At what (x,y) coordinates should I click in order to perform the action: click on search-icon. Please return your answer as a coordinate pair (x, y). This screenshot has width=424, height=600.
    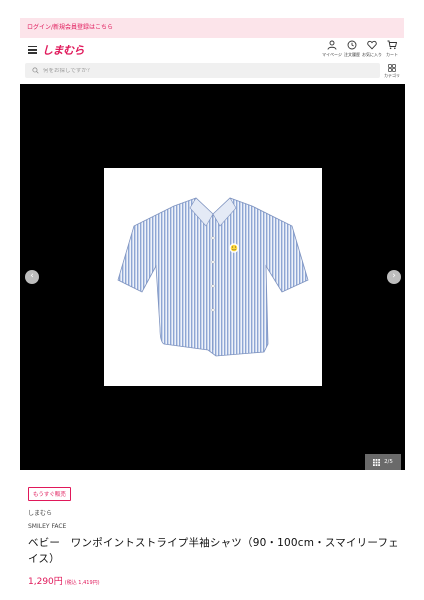
    Looking at the image, I should click on (35, 70).